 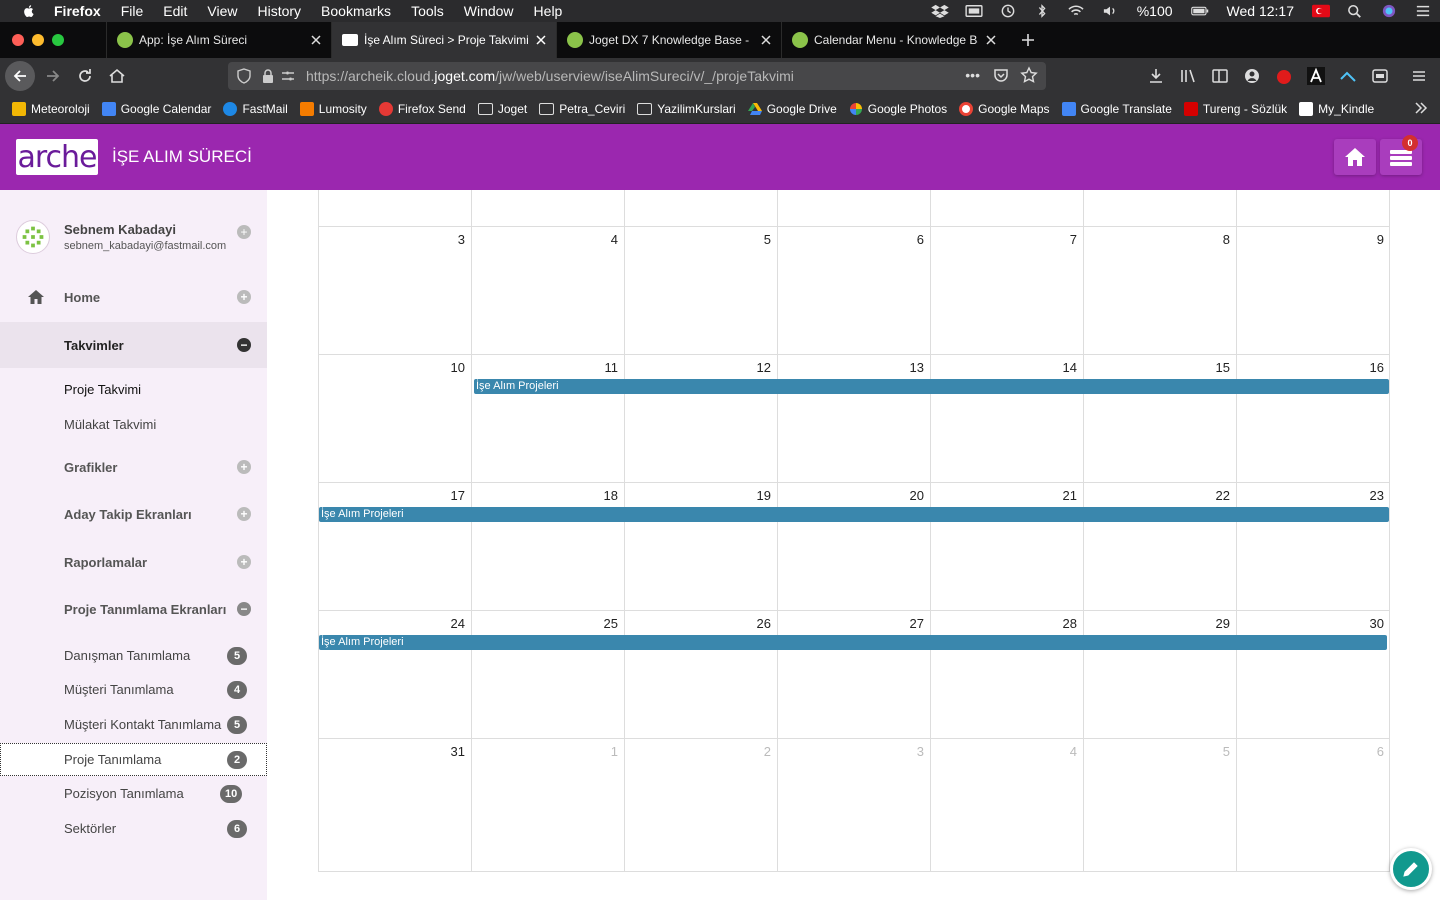 I want to click on calendar-day-cell: 12, so click(x=701, y=418).